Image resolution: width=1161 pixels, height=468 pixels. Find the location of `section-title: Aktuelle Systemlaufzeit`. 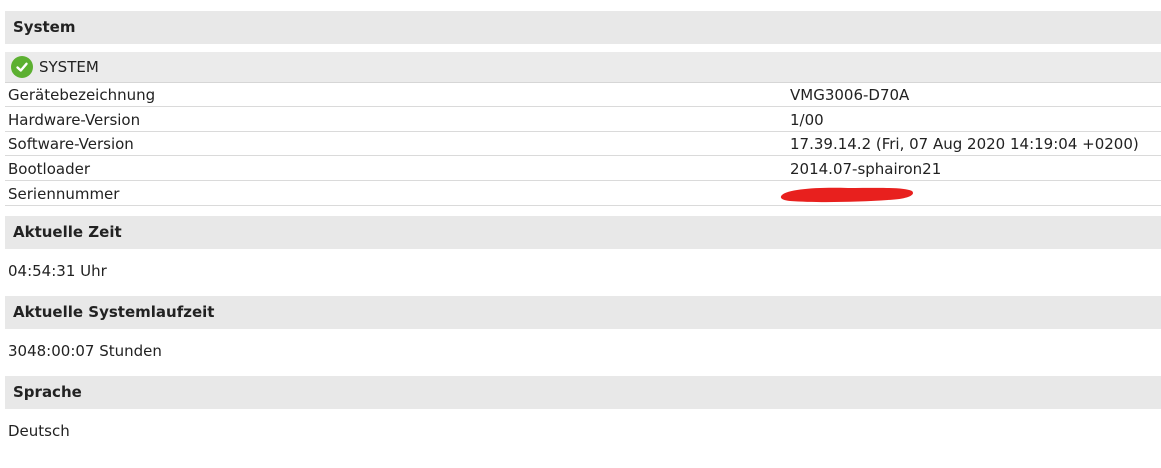

section-title: Aktuelle Systemlaufzeit is located at coordinates (114, 312).